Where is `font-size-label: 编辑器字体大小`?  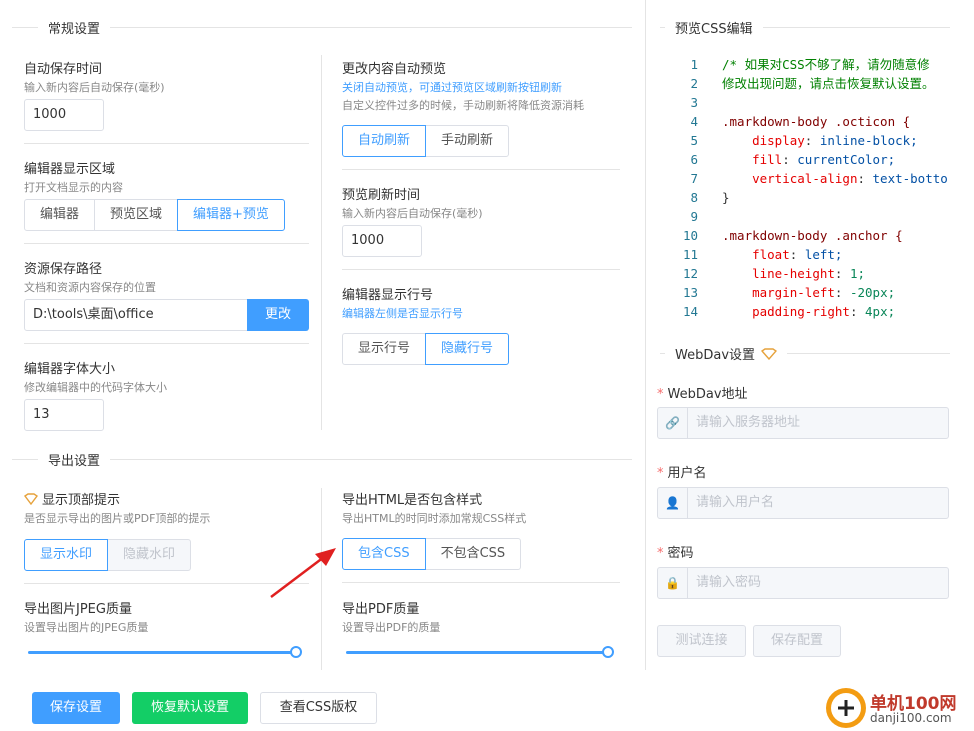 font-size-label: 编辑器字体大小 is located at coordinates (70, 369).